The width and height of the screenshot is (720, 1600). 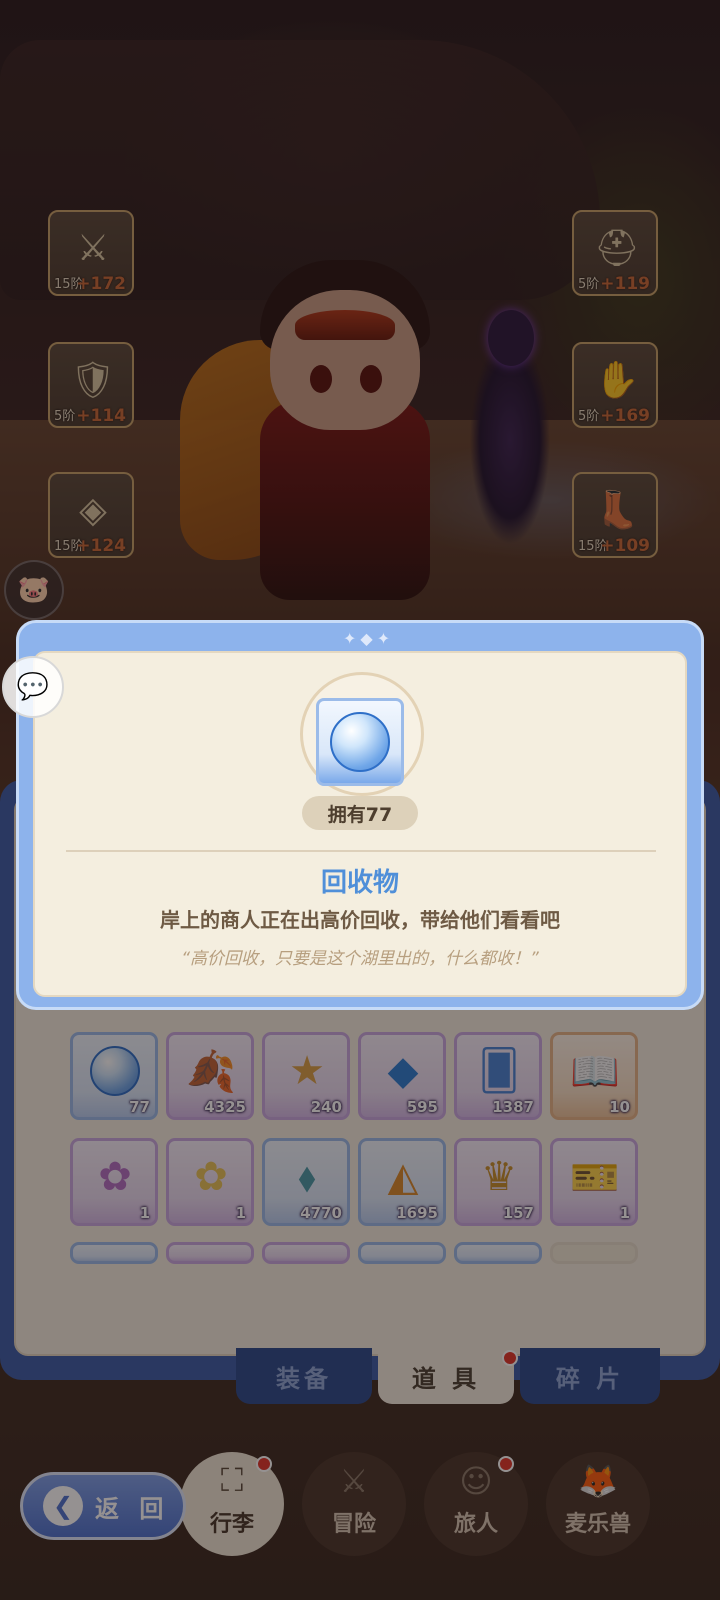 I want to click on chat-button: 💬, so click(x=33, y=687).